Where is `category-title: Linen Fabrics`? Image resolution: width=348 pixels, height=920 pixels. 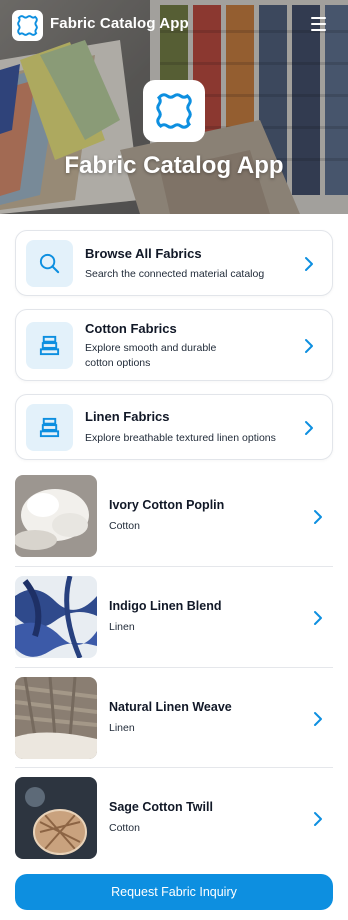 category-title: Linen Fabrics is located at coordinates (127, 416).